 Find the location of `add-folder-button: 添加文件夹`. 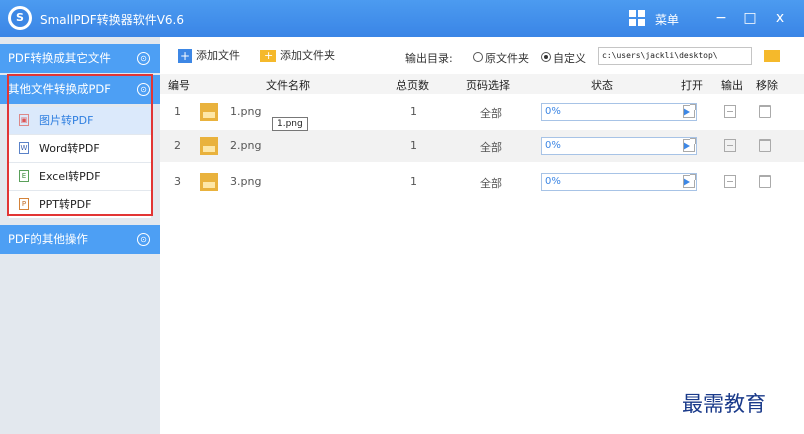

add-folder-button: 添加文件夹 is located at coordinates (297, 56).